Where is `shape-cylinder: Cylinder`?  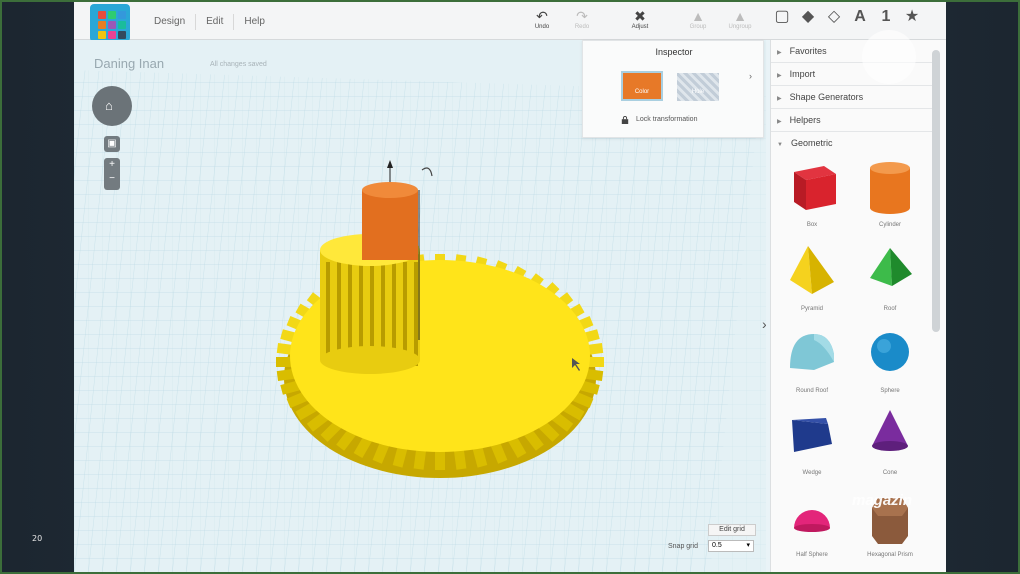 shape-cylinder: Cylinder is located at coordinates (890, 198).